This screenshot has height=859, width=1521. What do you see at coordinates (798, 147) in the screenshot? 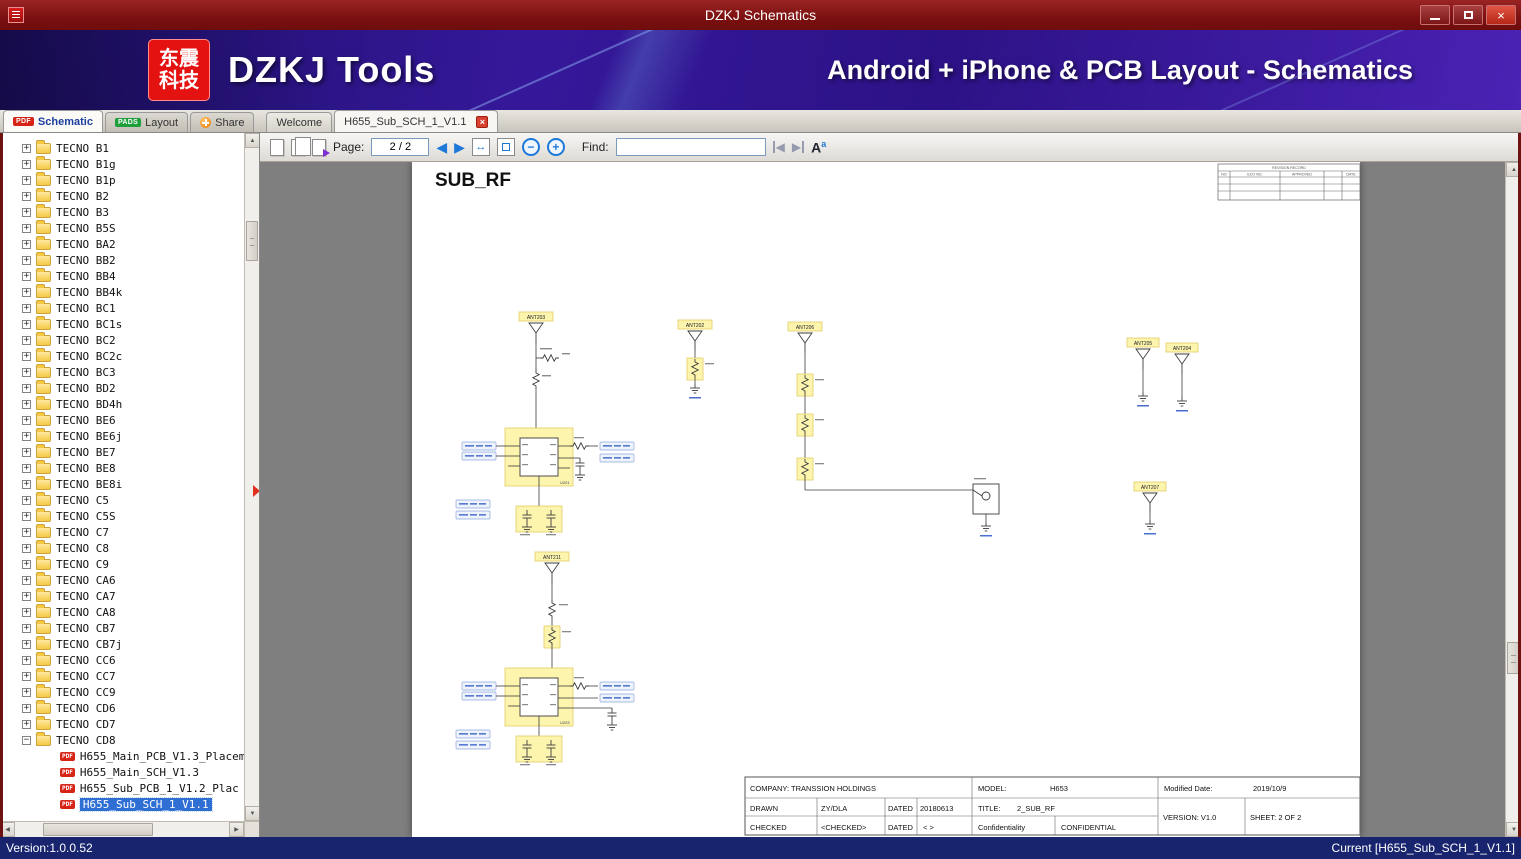
I see `find-next-icon: ▶` at bounding box center [798, 147].